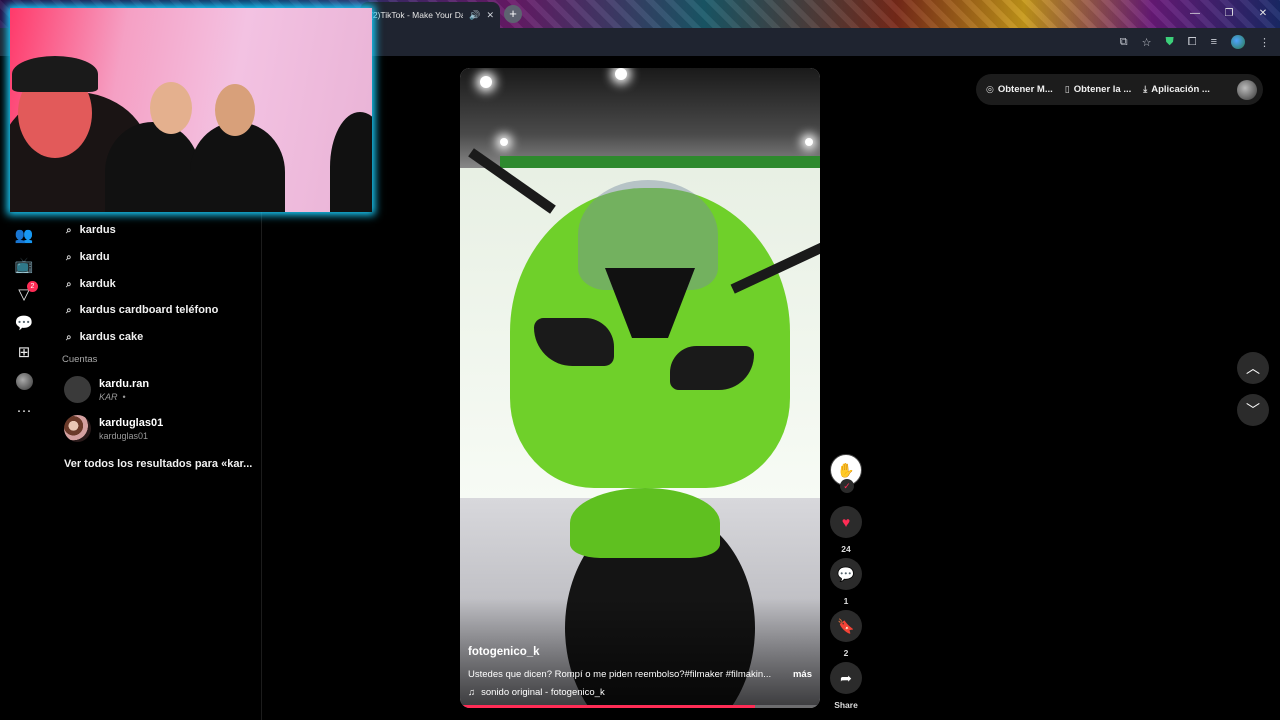 The height and width of the screenshot is (720, 1280). Describe the element at coordinates (990, 89) in the screenshot. I see `coin-icon: ◎` at that location.